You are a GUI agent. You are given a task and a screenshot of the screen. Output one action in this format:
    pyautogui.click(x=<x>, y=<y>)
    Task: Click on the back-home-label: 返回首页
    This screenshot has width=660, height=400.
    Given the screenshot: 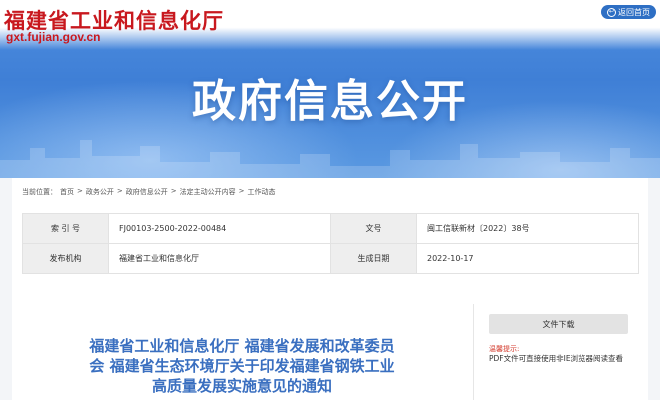 What is the action you would take?
    pyautogui.click(x=634, y=12)
    